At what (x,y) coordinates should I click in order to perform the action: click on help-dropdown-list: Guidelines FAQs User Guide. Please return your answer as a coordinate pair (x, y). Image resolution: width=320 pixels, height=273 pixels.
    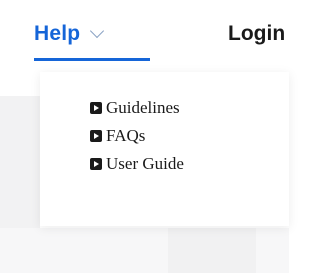
    Looking at the image, I should click on (137, 136).